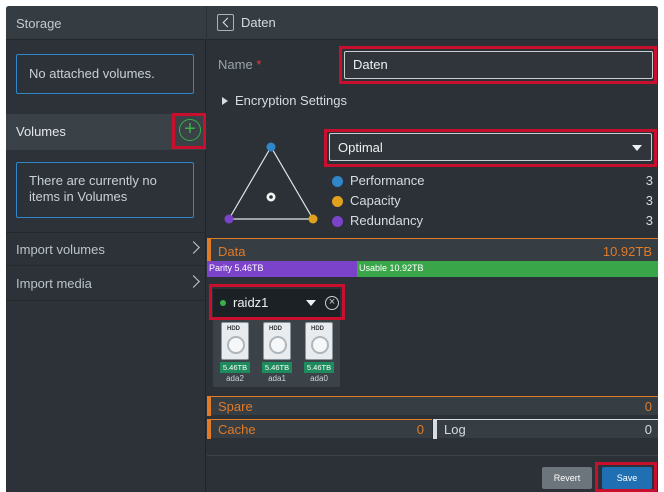 The height and width of the screenshot is (492, 664). Describe the element at coordinates (319, 429) in the screenshot. I see `cache-section: Cache 0` at that location.